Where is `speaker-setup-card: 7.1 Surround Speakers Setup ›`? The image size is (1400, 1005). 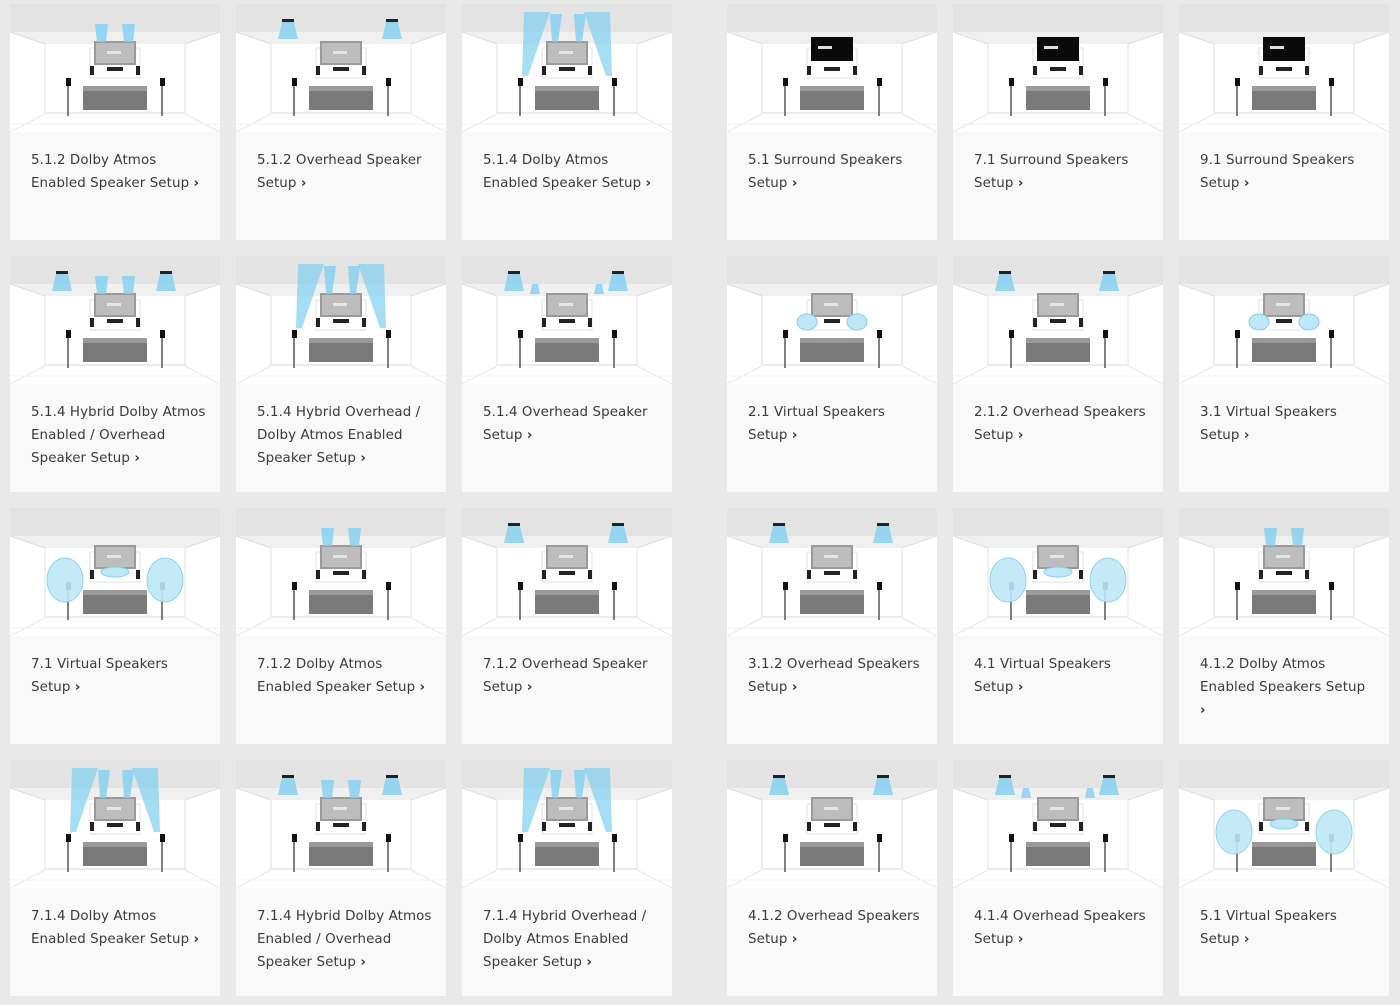 speaker-setup-card: 7.1 Surround Speakers Setup › is located at coordinates (1058, 122).